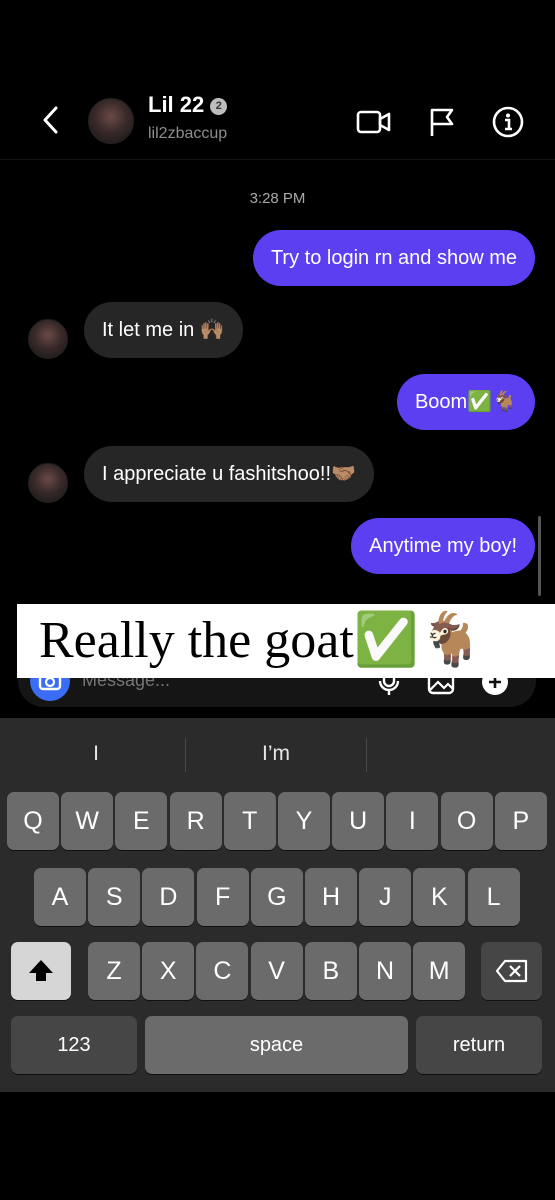 The width and height of the screenshot is (555, 1200). I want to click on shift-arrow-icon, so click(41, 970).